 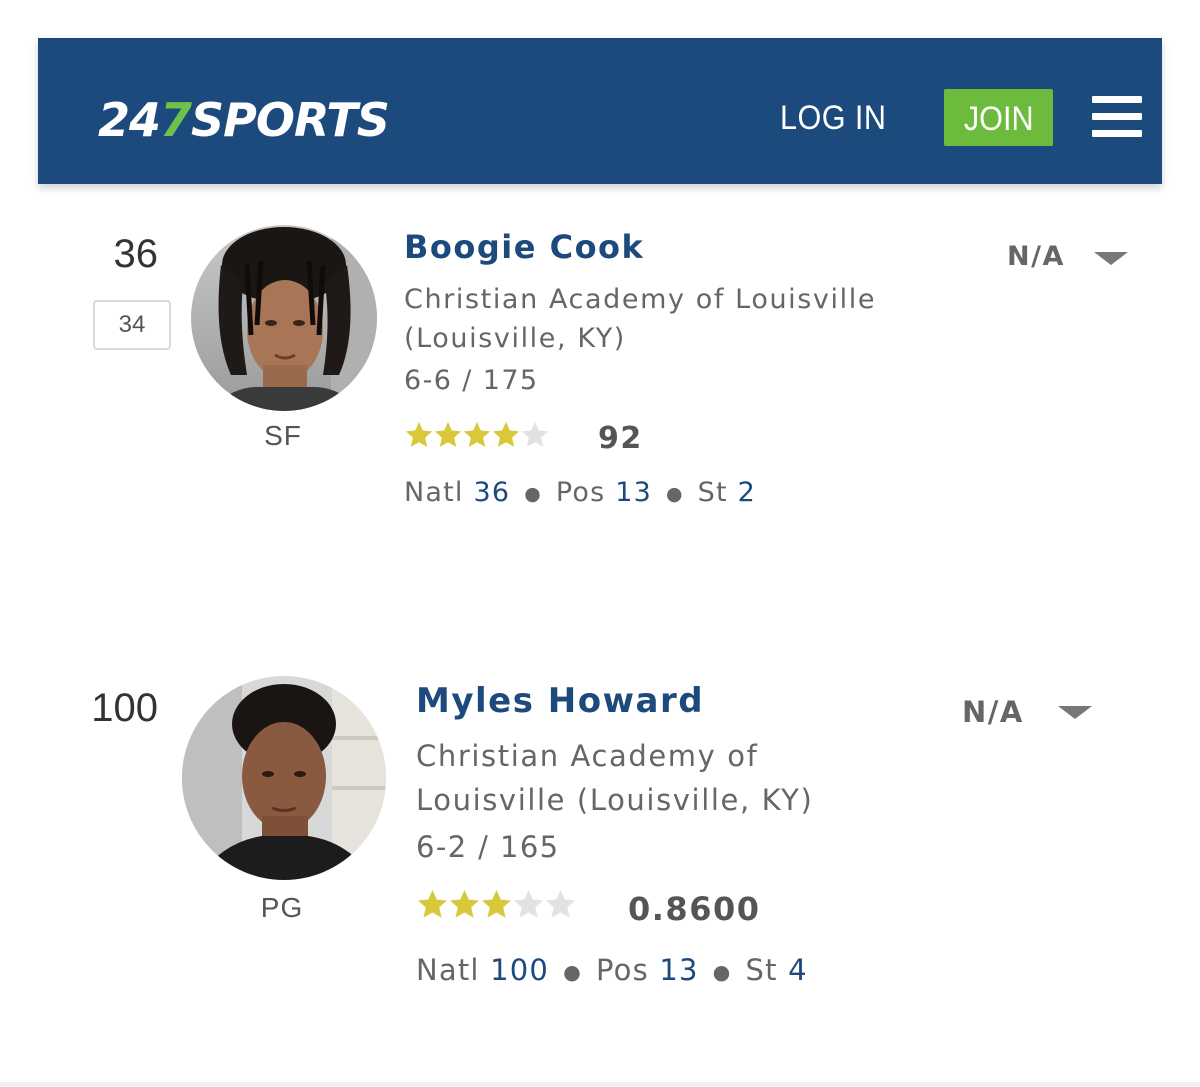 What do you see at coordinates (491, 492) in the screenshot?
I see `natl-rank-link: 36` at bounding box center [491, 492].